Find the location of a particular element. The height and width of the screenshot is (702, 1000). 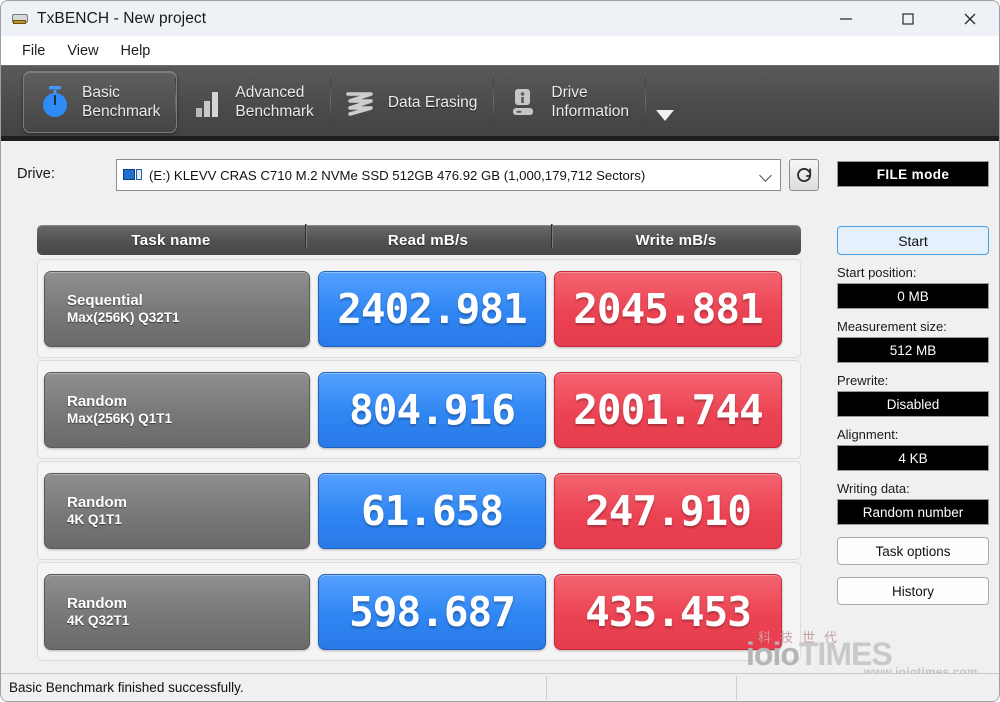

shredder-icon is located at coordinates (361, 102).